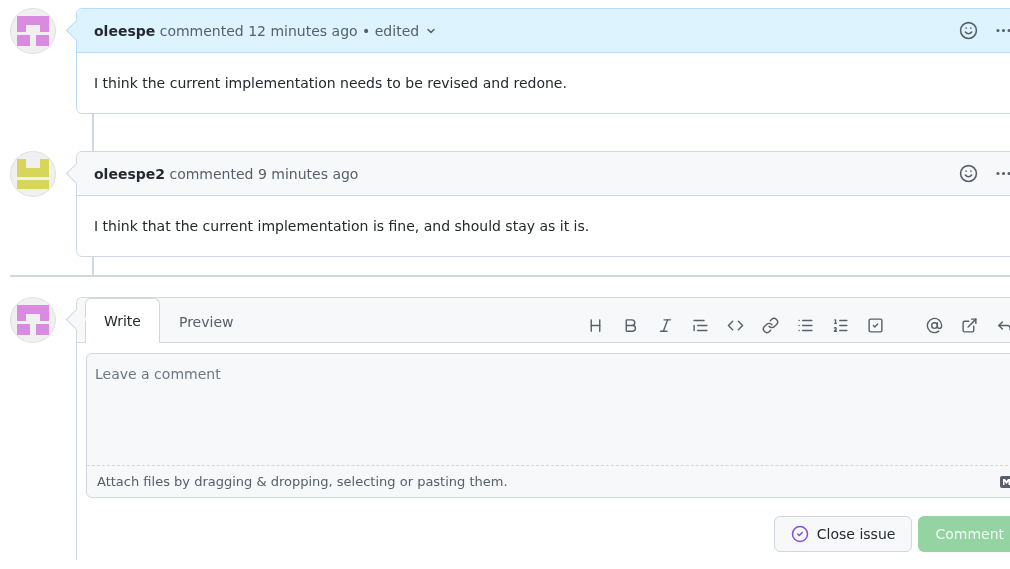  Describe the element at coordinates (799, 534) in the screenshot. I see `check-circle-icon` at that location.